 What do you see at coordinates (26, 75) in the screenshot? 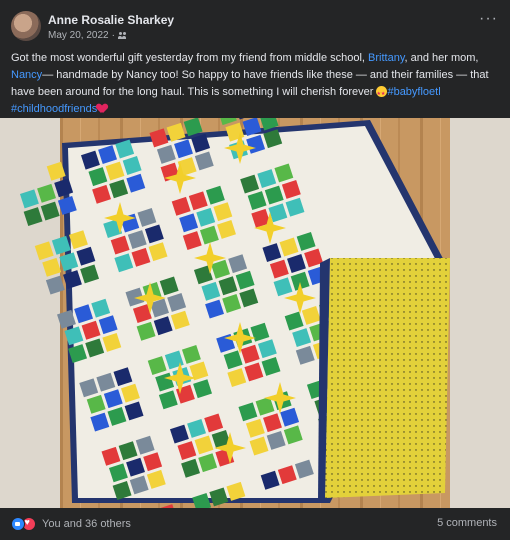
I see `mention-nancy: Nancy` at bounding box center [26, 75].